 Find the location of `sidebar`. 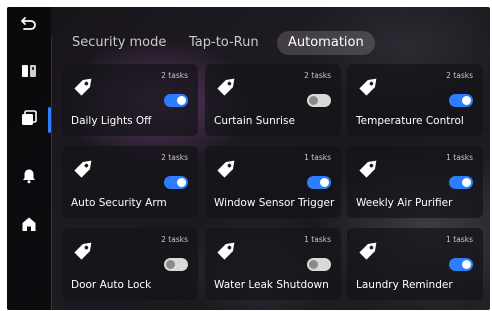

sidebar is located at coordinates (29, 158).